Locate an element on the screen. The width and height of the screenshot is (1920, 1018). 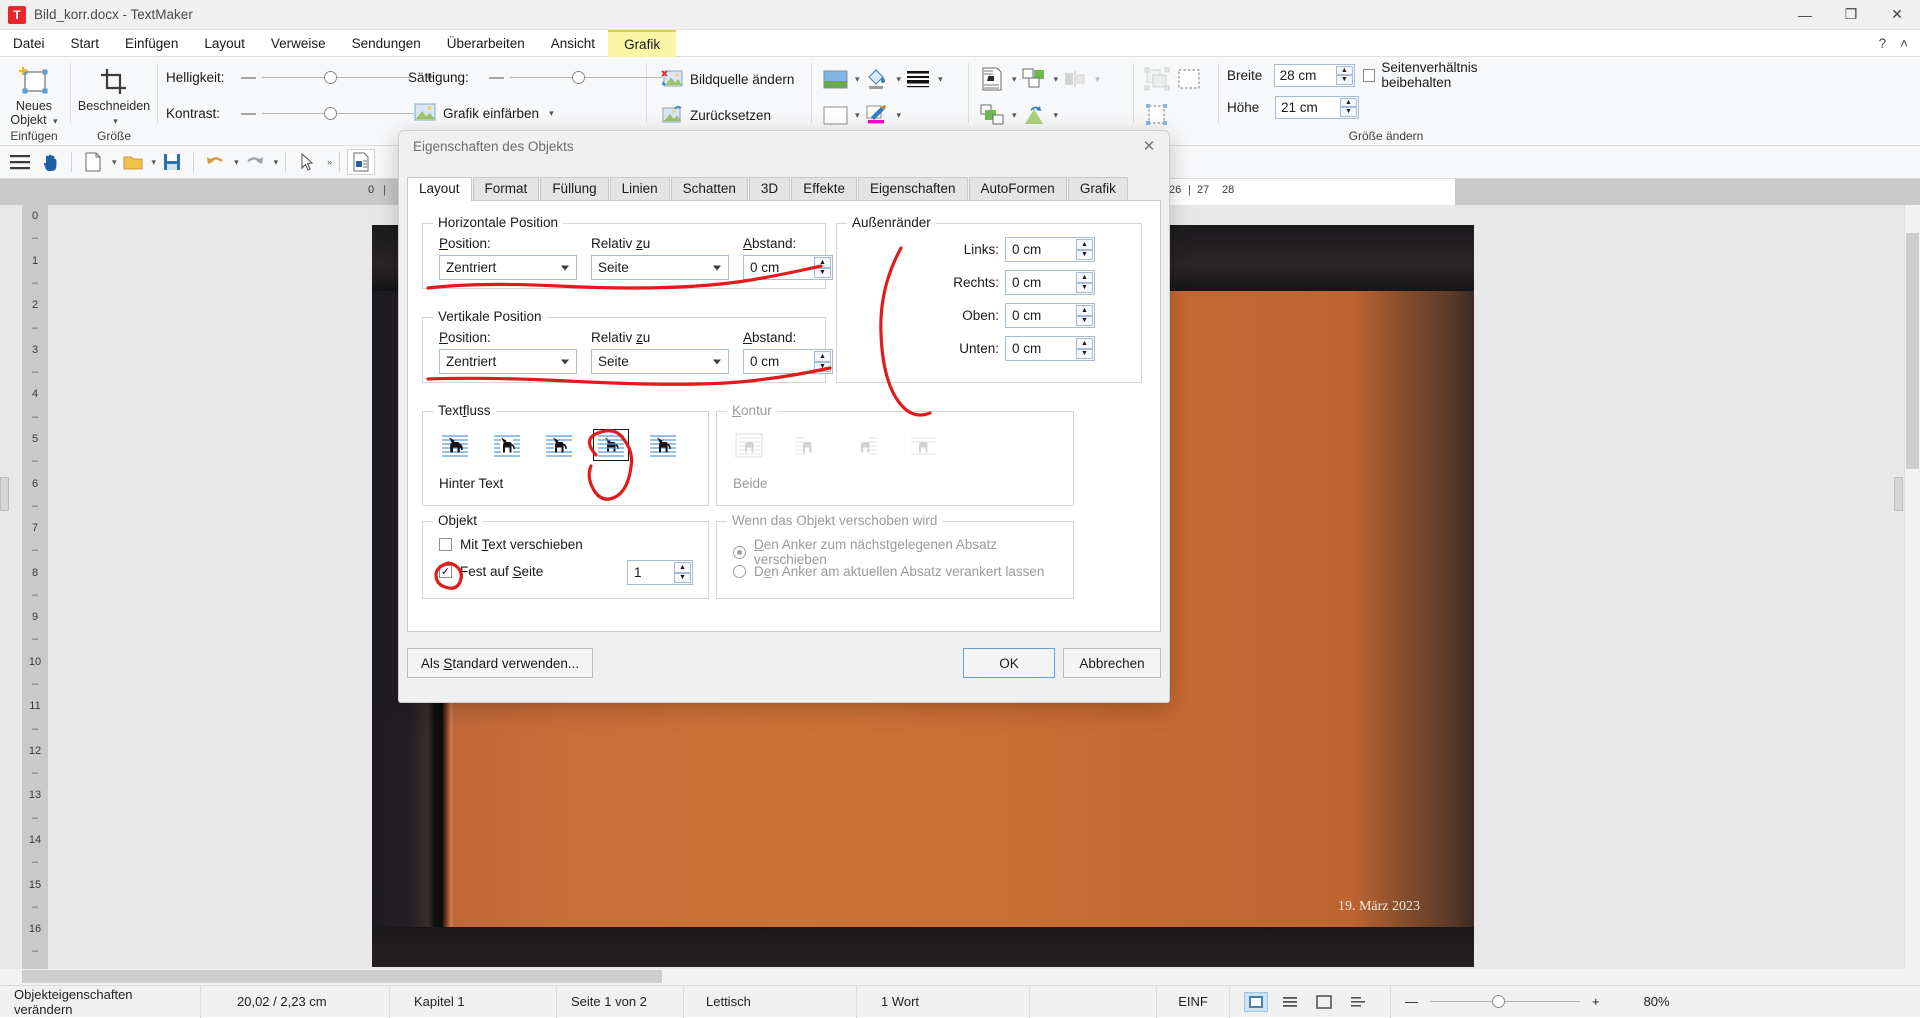
tab-grafik: Grafik is located at coordinates (1098, 188).